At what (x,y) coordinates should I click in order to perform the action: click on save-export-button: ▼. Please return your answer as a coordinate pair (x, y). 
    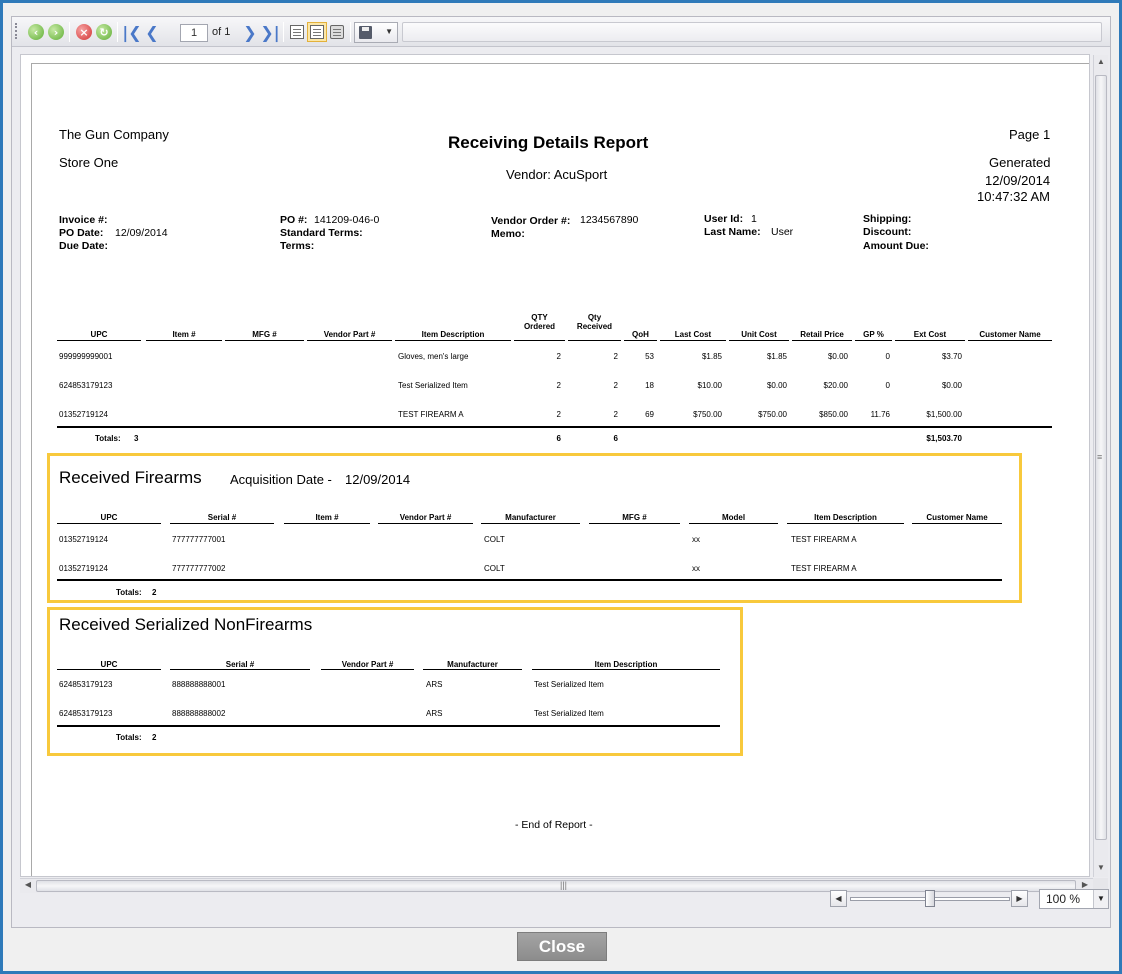
    Looking at the image, I should click on (376, 32).